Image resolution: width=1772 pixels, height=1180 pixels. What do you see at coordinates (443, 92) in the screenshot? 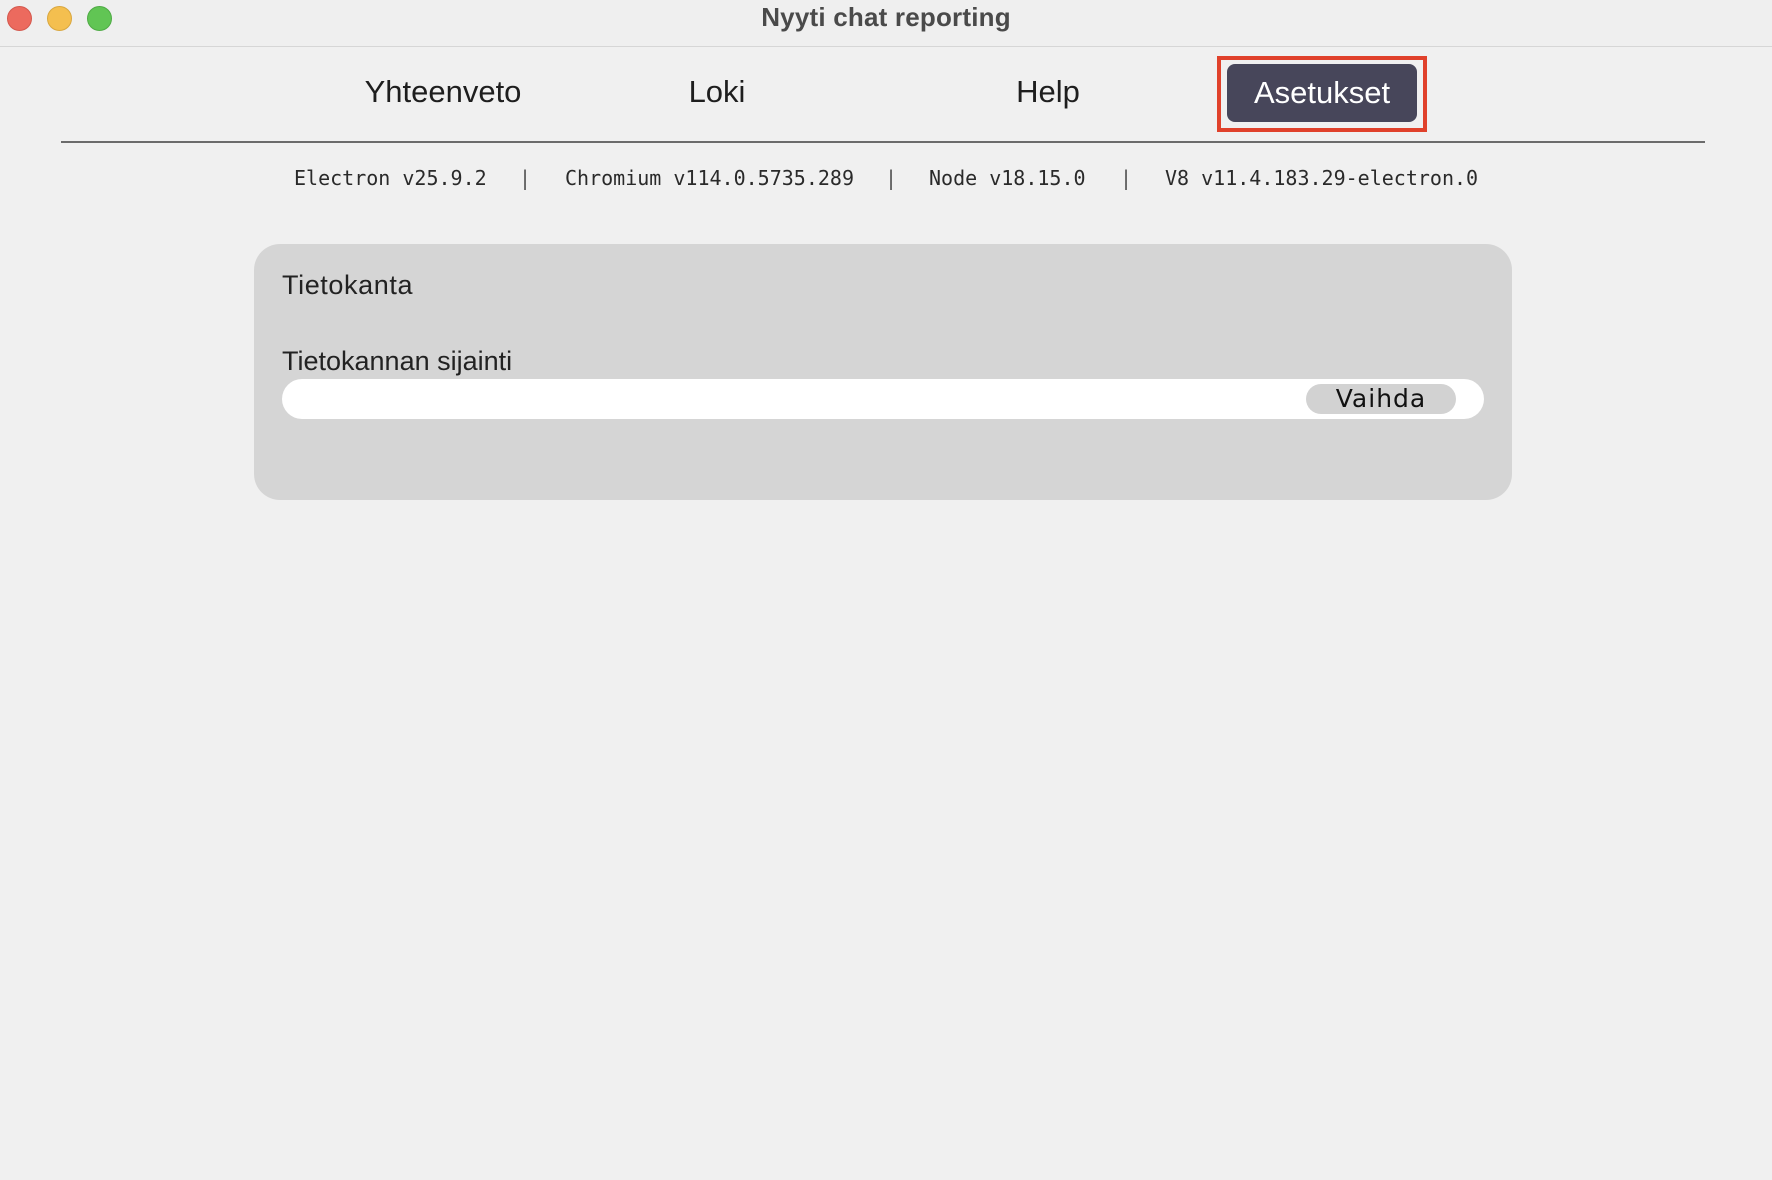
I see `tab-yhteenveto: Yhteenveto` at bounding box center [443, 92].